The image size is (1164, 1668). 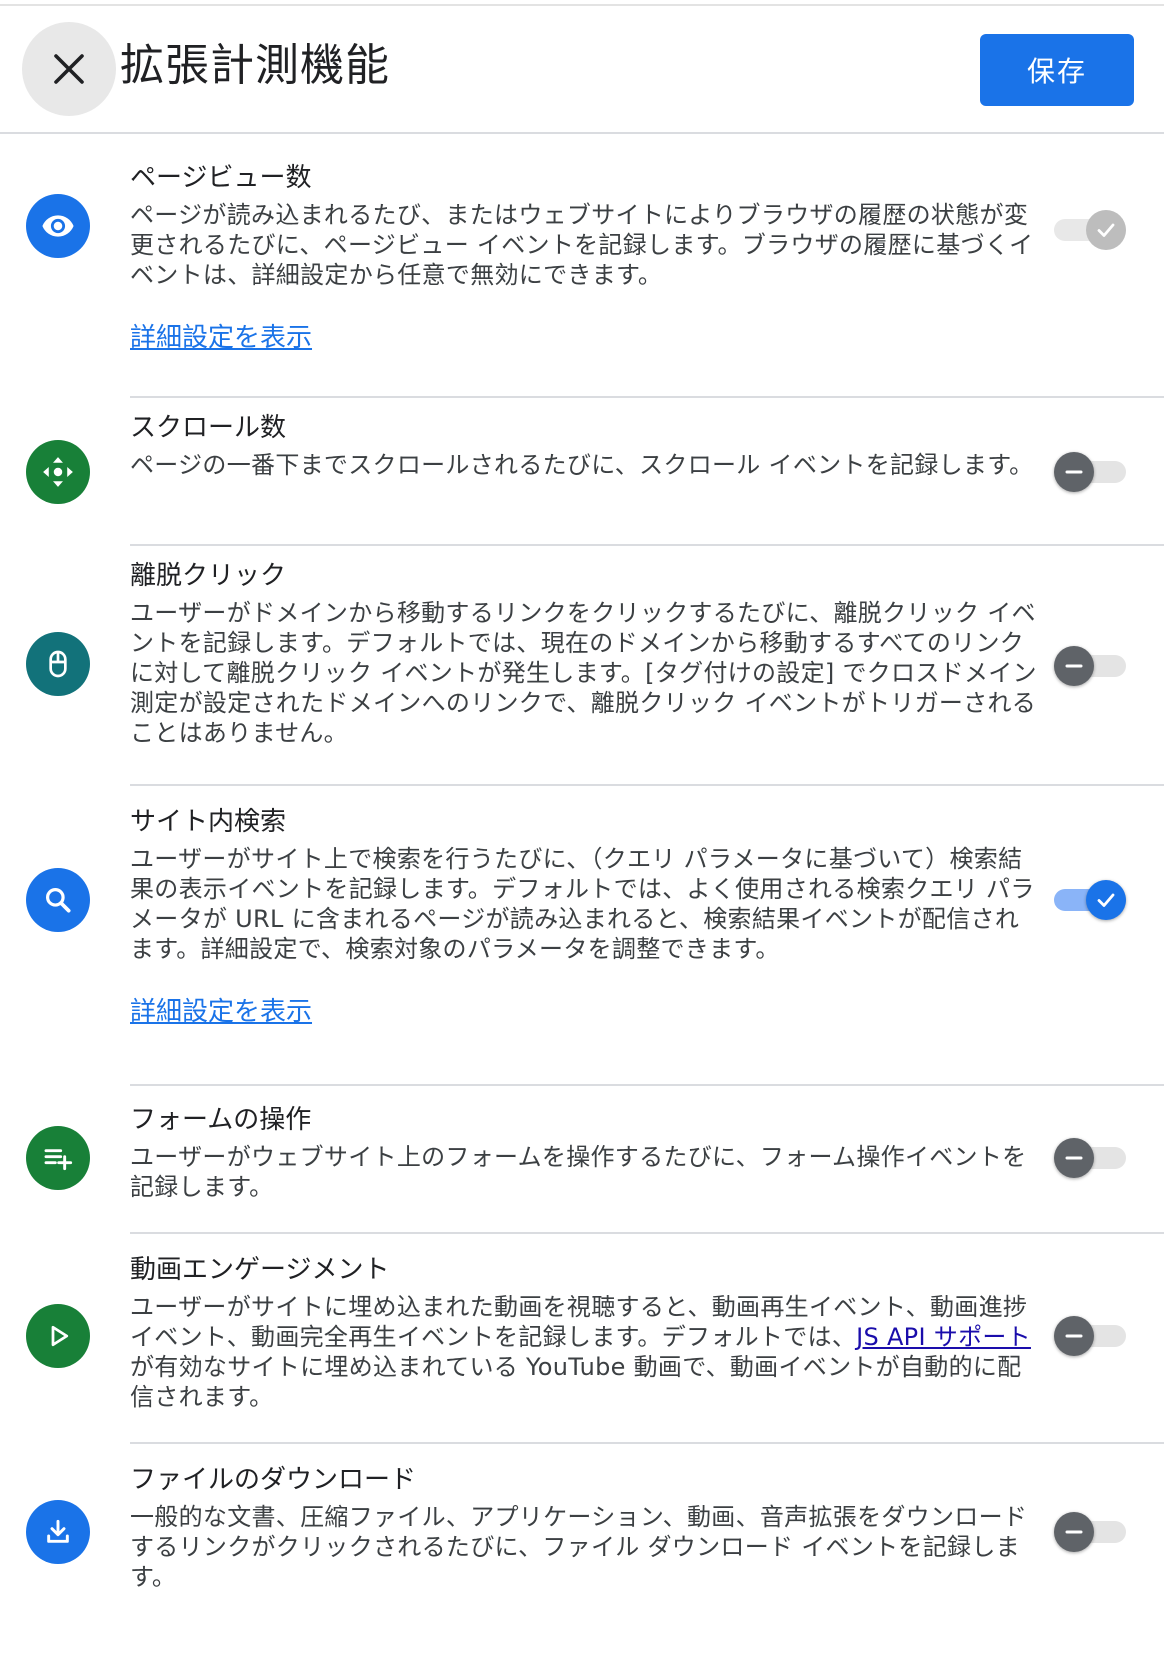 What do you see at coordinates (58, 1532) in the screenshot?
I see `download-icon` at bounding box center [58, 1532].